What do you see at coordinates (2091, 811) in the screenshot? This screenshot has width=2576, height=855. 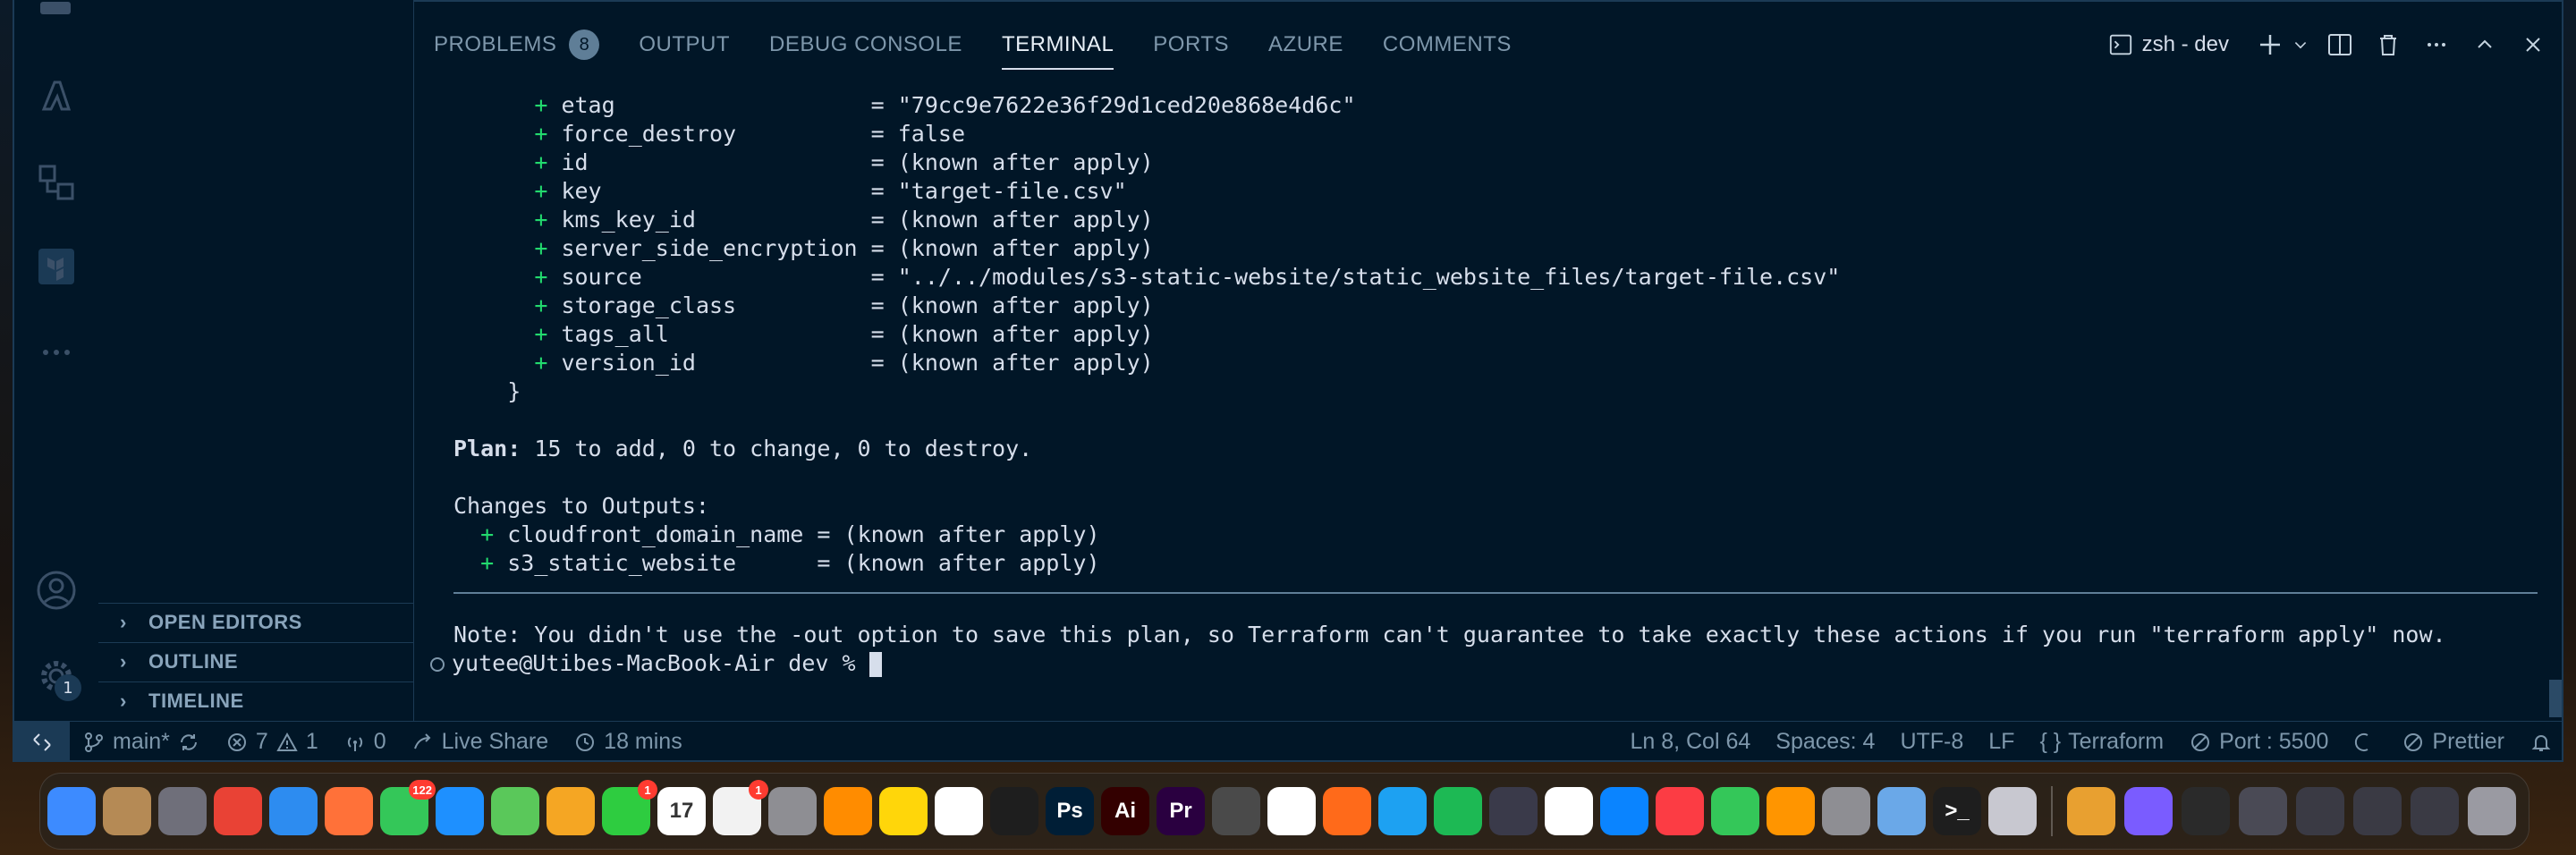 I see `sandwich-icon` at bounding box center [2091, 811].